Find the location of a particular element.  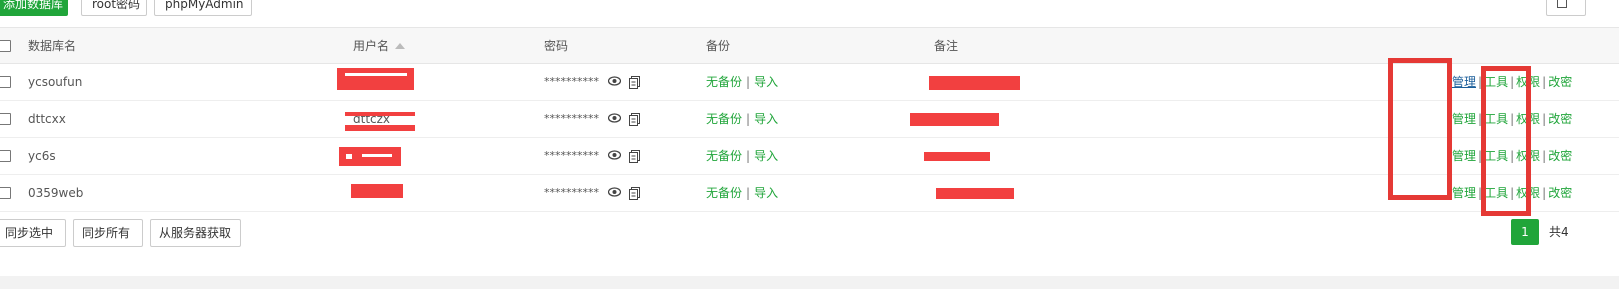

db-name: ycsoufun is located at coordinates (55, 82).